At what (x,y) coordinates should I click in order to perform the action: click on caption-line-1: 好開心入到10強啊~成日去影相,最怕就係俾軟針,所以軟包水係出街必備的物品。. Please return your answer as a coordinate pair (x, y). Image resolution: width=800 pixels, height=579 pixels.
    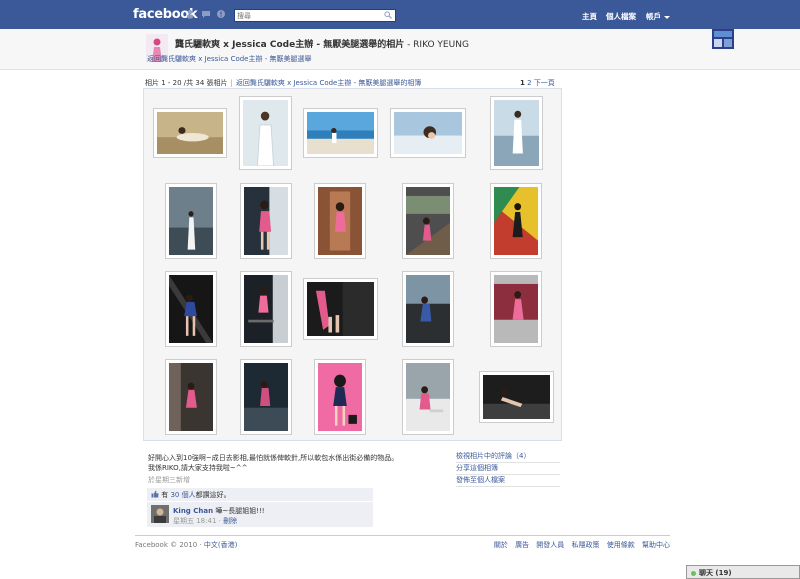
    Looking at the image, I should click on (273, 458).